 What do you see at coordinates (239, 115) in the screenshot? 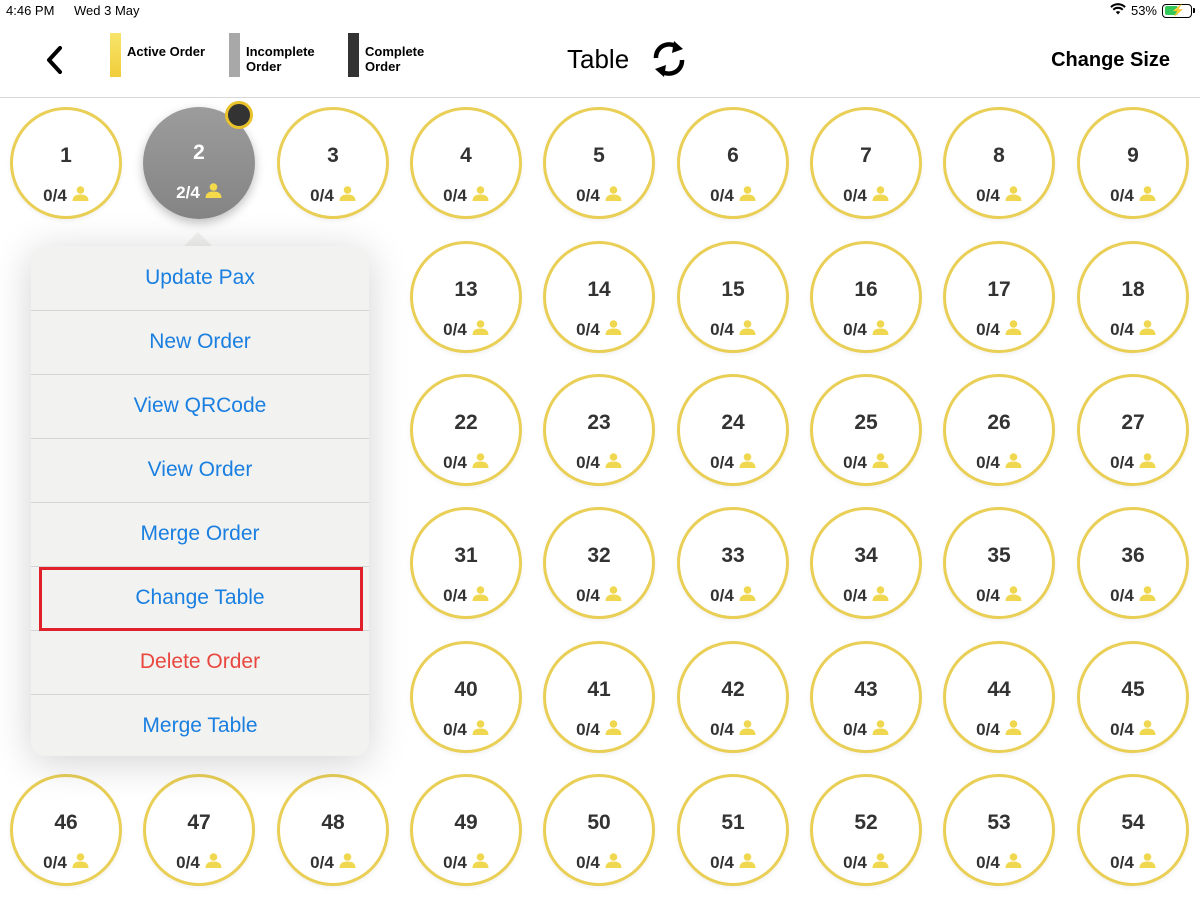
I see `order-status-dot` at bounding box center [239, 115].